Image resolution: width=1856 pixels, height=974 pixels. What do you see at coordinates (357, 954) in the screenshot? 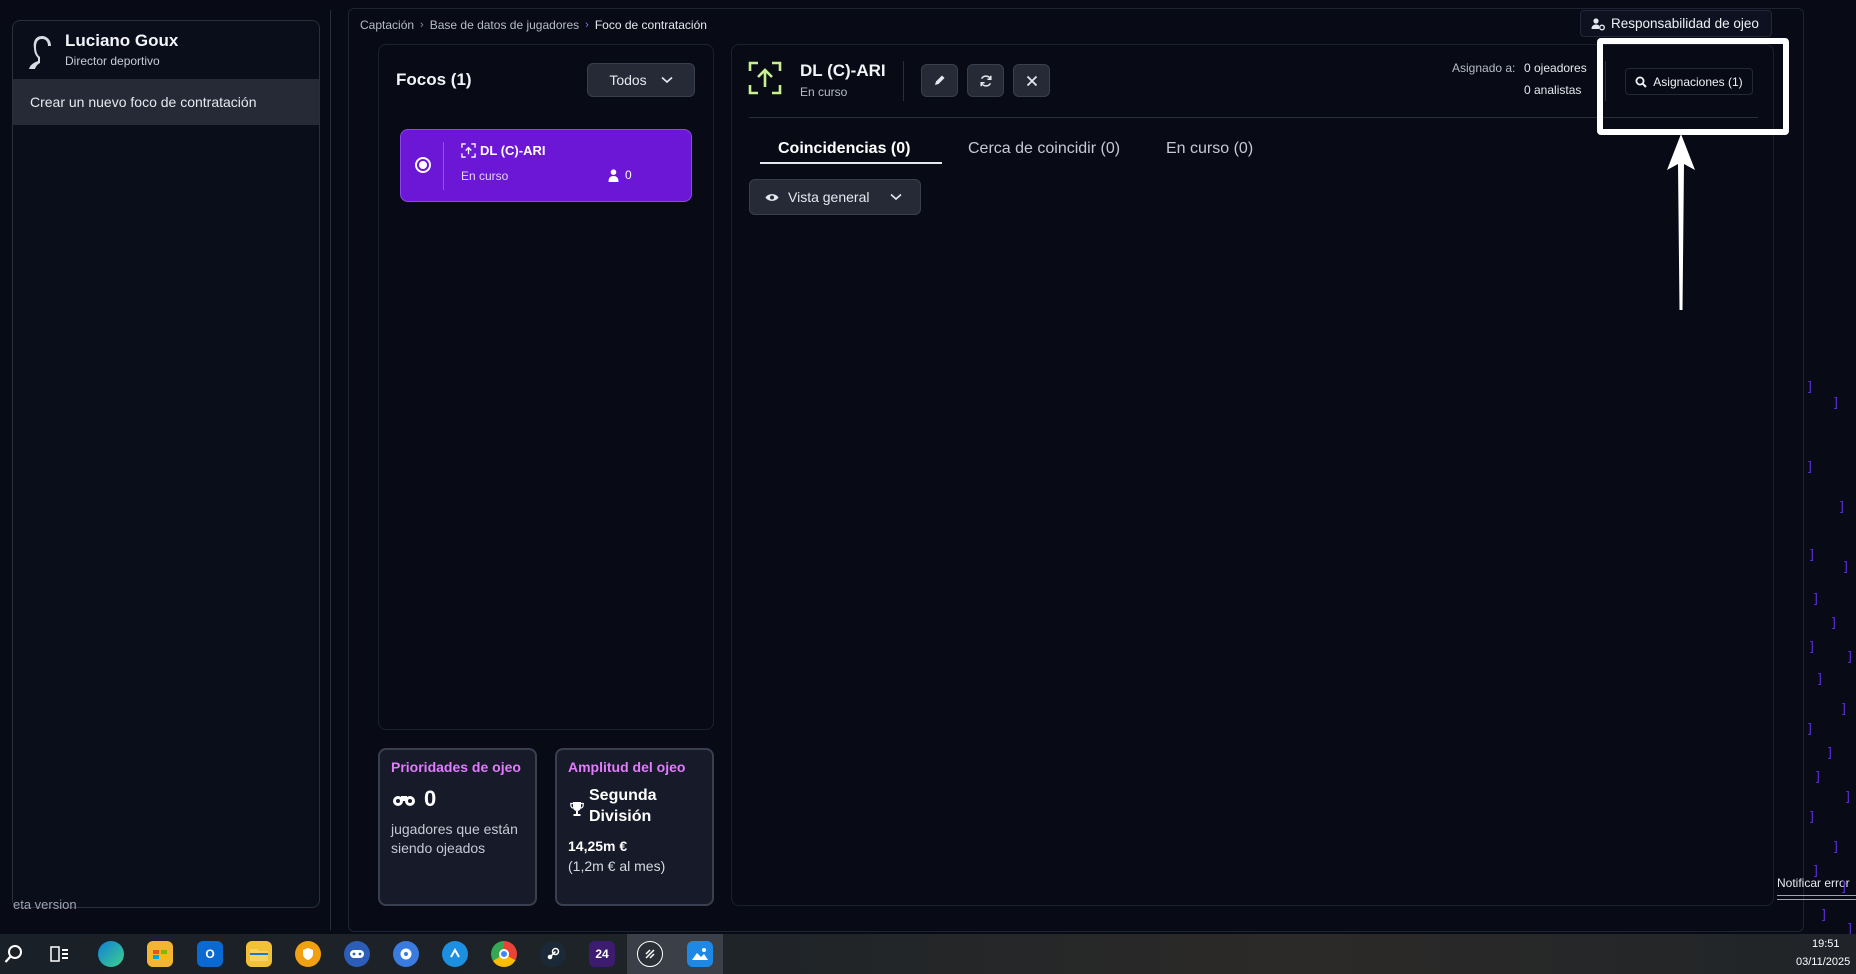
I see `controller-icon` at bounding box center [357, 954].